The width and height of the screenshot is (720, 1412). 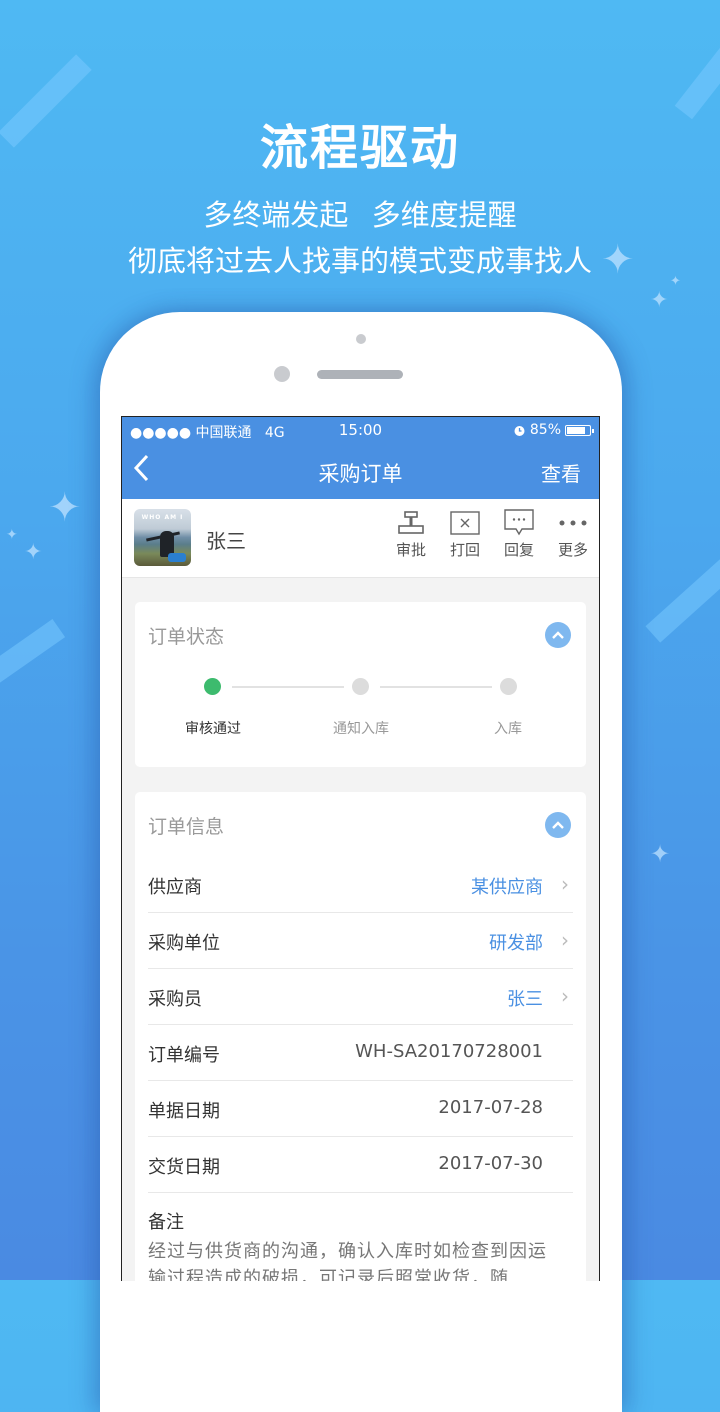 I want to click on buyer-row: 采购员 张三 ›, so click(x=360, y=996).